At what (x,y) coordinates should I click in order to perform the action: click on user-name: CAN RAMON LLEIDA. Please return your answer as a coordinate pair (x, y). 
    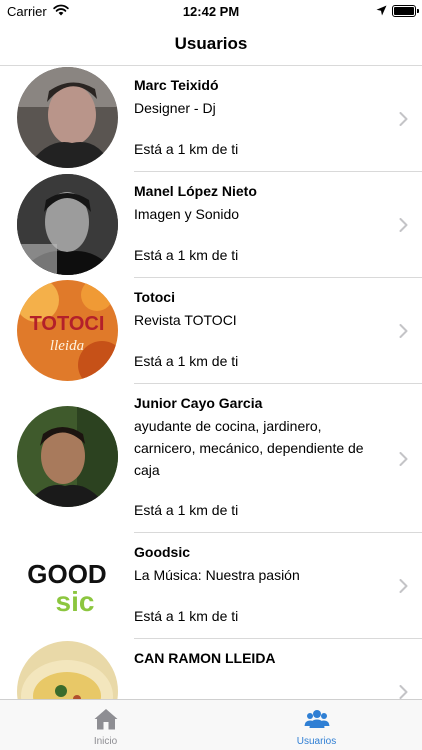
    Looking at the image, I should click on (205, 658).